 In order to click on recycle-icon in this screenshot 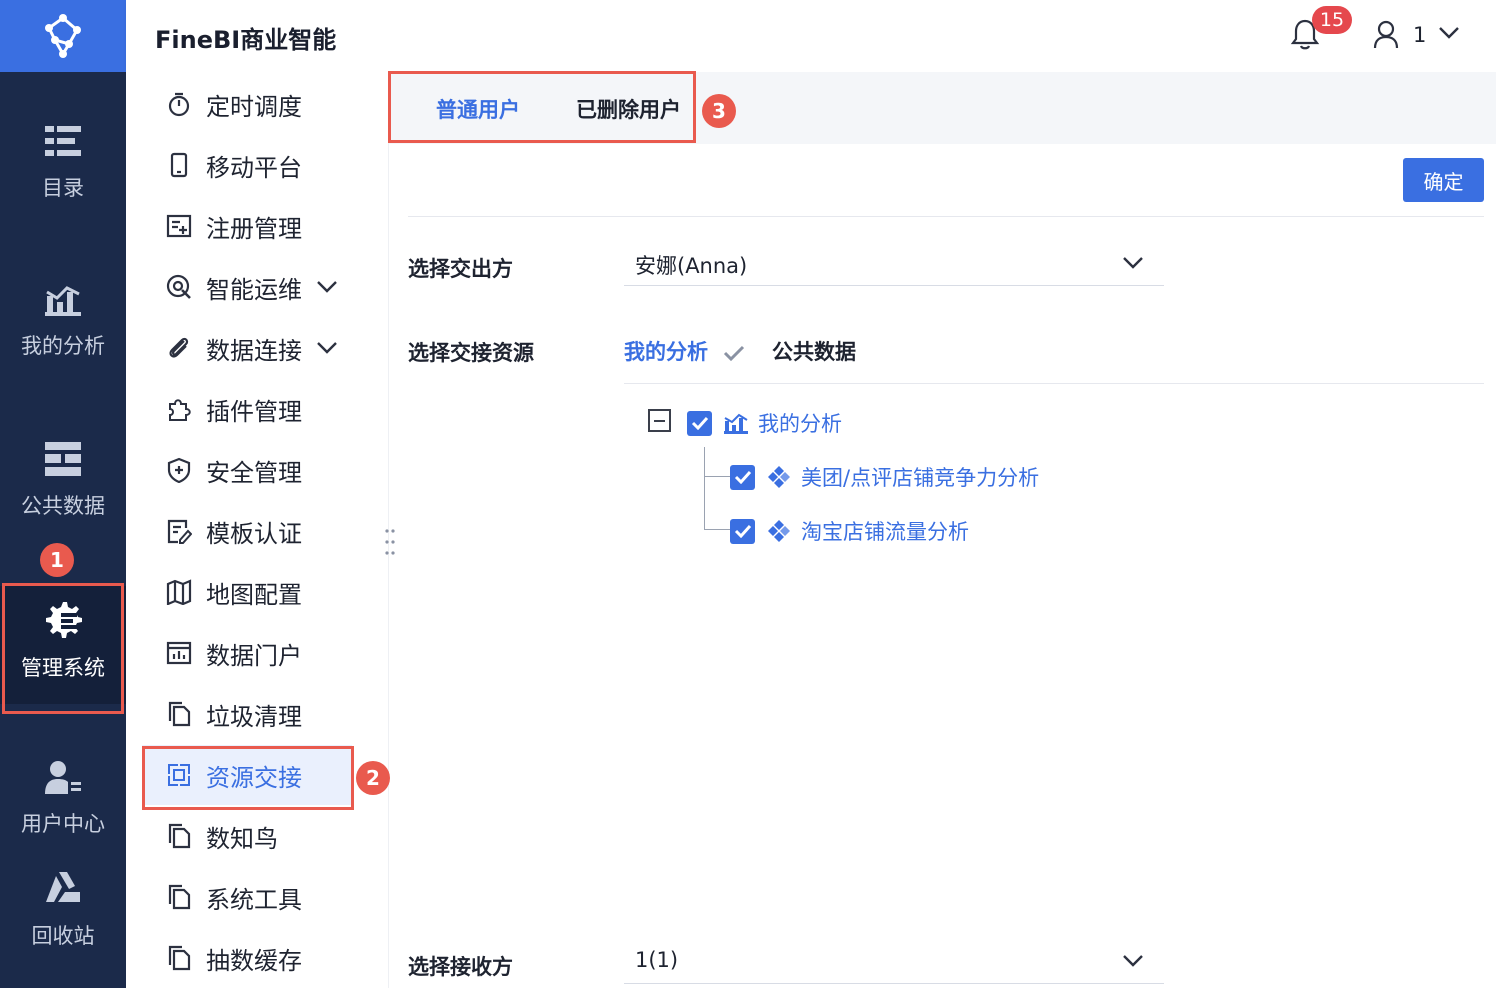, I will do `click(63, 887)`.